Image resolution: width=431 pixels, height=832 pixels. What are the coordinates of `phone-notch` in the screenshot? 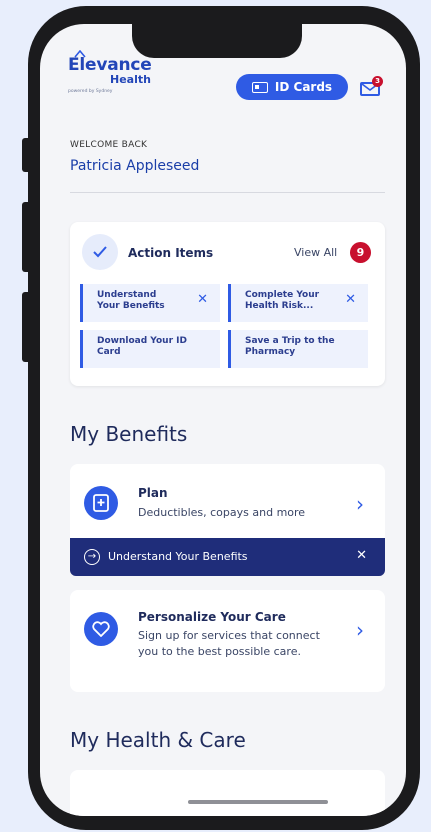 It's located at (217, 41).